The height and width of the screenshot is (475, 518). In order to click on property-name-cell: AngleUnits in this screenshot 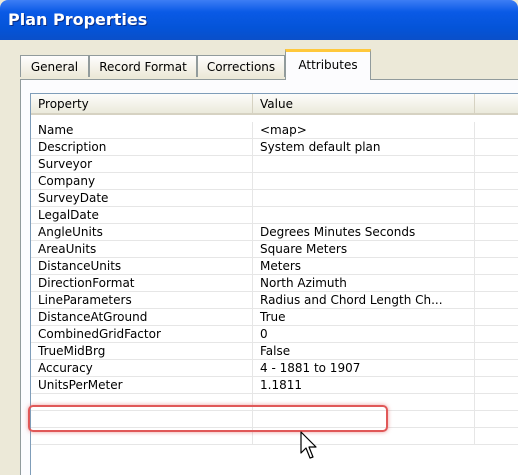, I will do `click(142, 232)`.